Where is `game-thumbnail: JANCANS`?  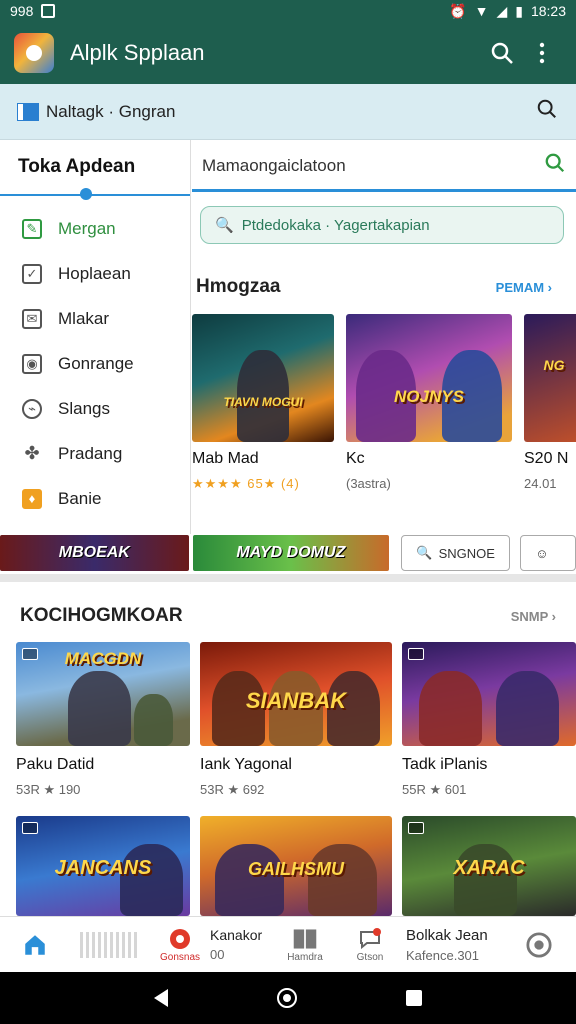 game-thumbnail: JANCANS is located at coordinates (103, 866).